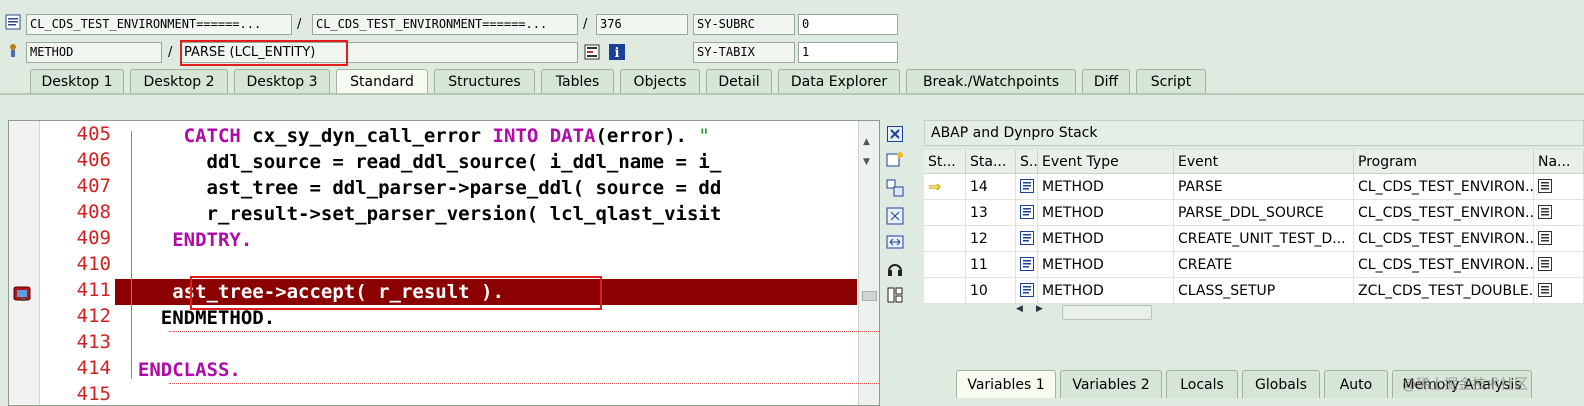  What do you see at coordinates (1006, 384) in the screenshot?
I see `tab-variables-1: Variables 1` at bounding box center [1006, 384].